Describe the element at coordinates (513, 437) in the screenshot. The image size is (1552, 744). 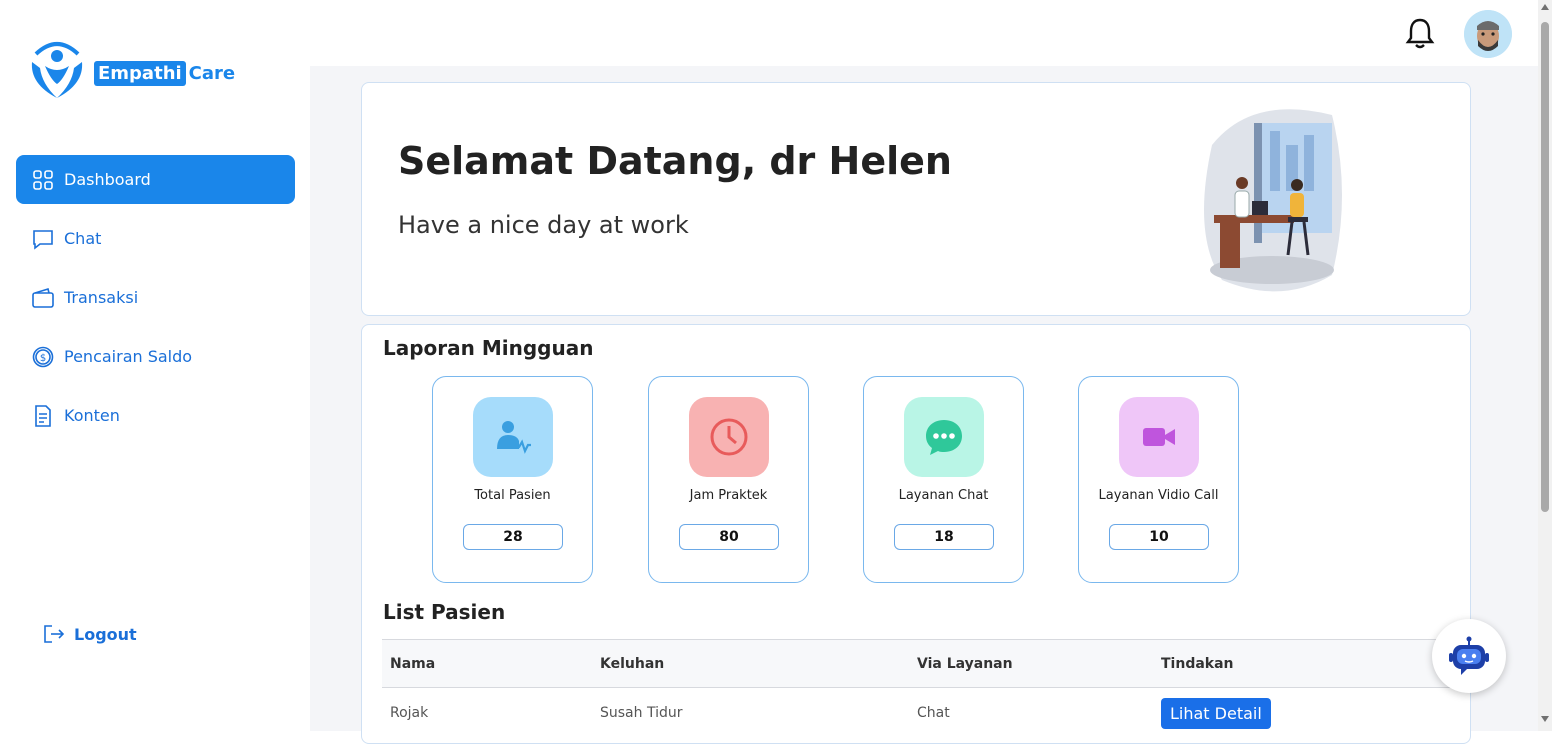
I see `patient-icon` at that location.